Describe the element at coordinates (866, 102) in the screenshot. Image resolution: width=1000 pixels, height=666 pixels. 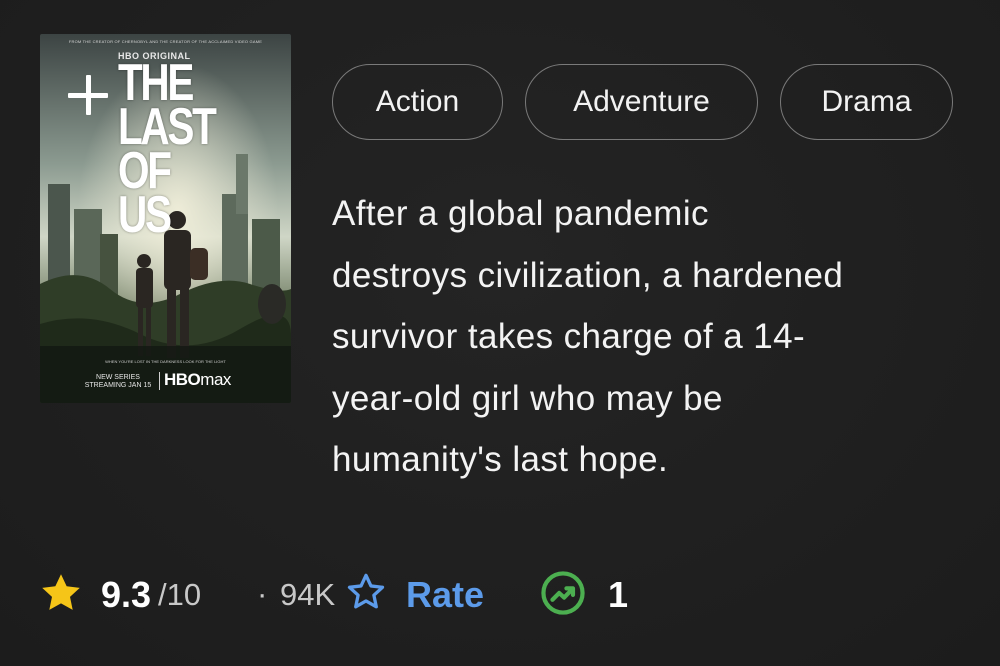
I see `genre-chip-drama: Drama` at that location.